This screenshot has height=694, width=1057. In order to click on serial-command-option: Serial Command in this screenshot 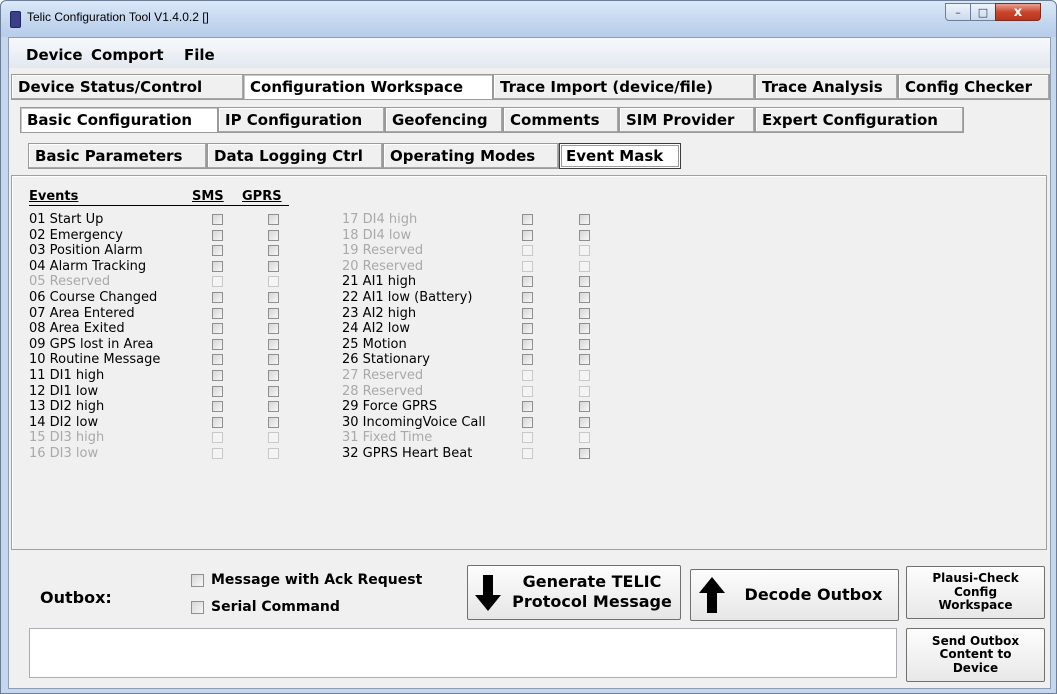, I will do `click(265, 607)`.